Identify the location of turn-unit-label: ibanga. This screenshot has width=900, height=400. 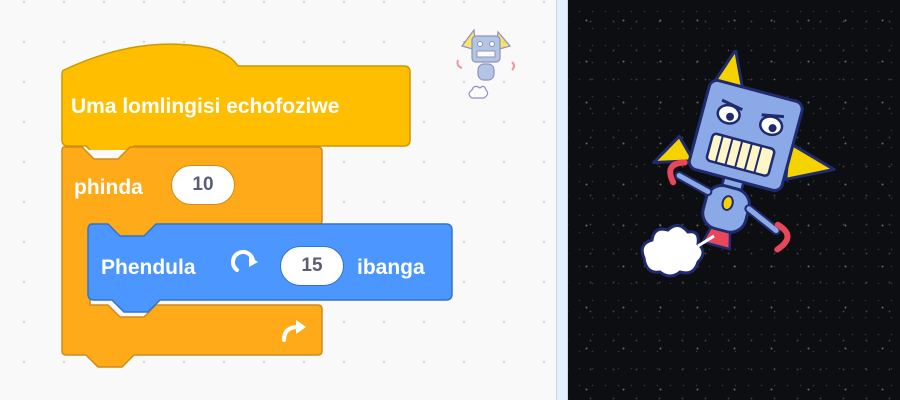
(391, 267).